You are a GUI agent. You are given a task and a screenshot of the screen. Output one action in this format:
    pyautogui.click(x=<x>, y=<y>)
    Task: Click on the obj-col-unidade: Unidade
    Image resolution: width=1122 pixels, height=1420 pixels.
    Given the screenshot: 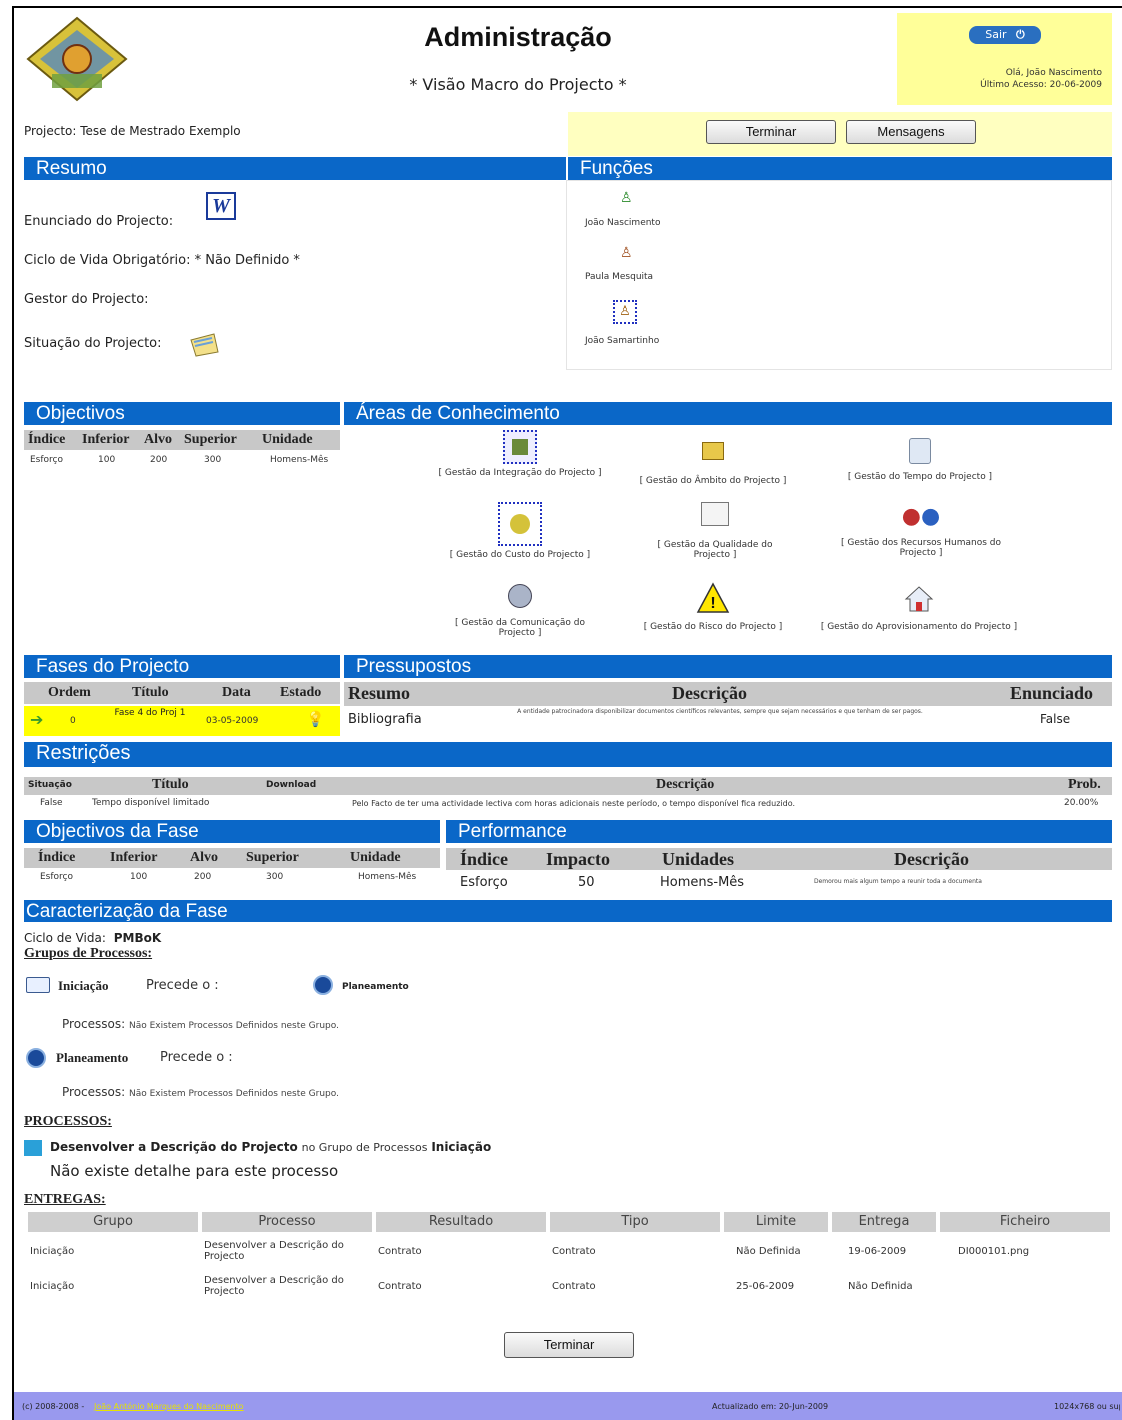 What is the action you would take?
    pyautogui.click(x=287, y=439)
    